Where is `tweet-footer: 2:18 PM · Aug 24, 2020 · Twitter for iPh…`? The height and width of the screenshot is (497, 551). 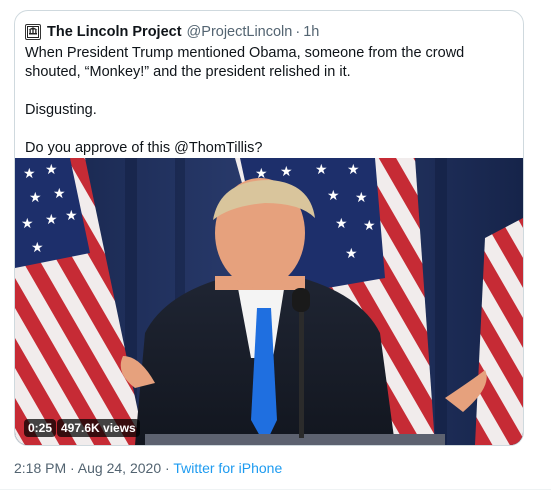 tweet-footer: 2:18 PM · Aug 24, 2020 · Twitter for iPh… is located at coordinates (148, 468).